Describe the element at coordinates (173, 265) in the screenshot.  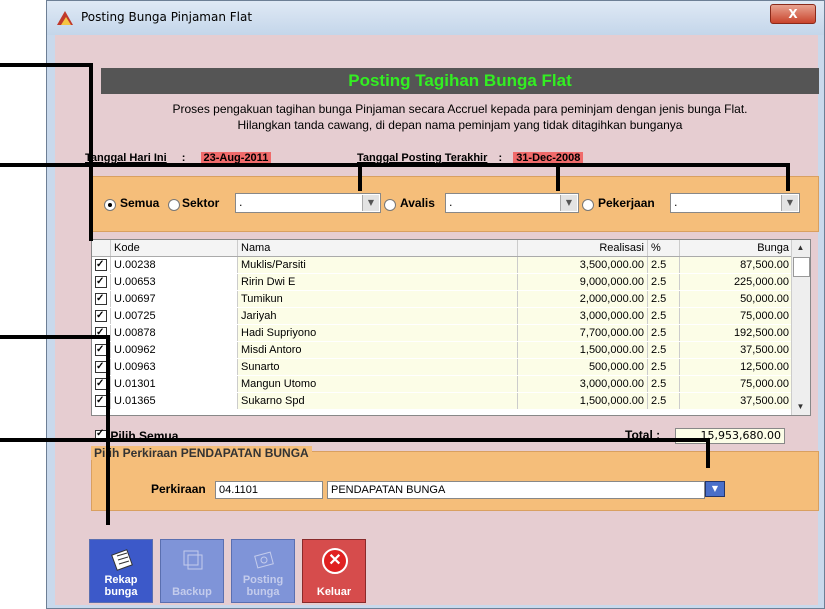
I see `cell-kode: U.00238` at that location.